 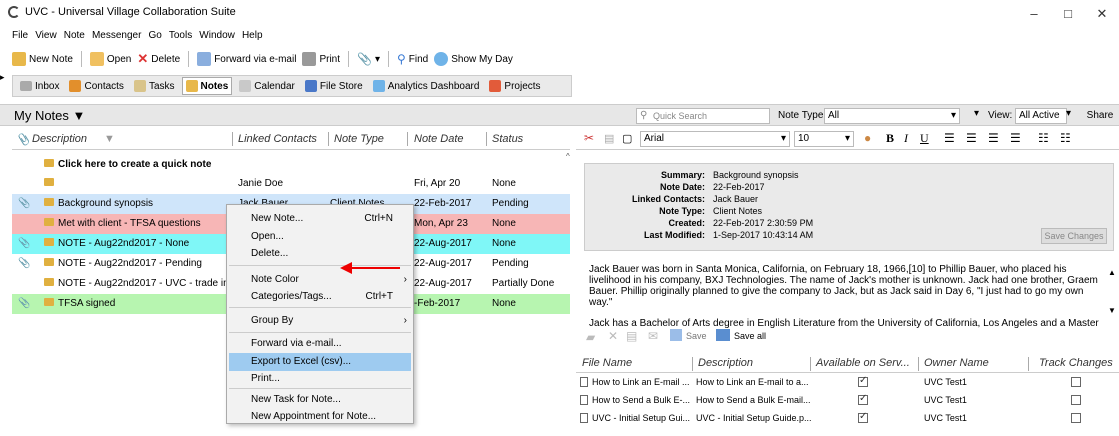 What do you see at coordinates (569, 156) in the screenshot?
I see `scroll-up-icon: ^` at bounding box center [569, 156].